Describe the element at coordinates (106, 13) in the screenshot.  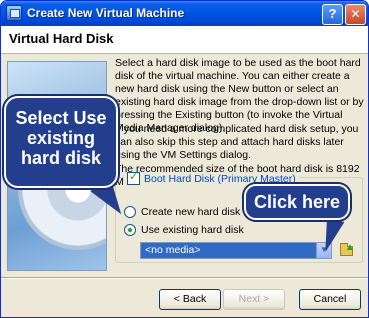
I see `window-title: Create New Virtual Machine` at that location.